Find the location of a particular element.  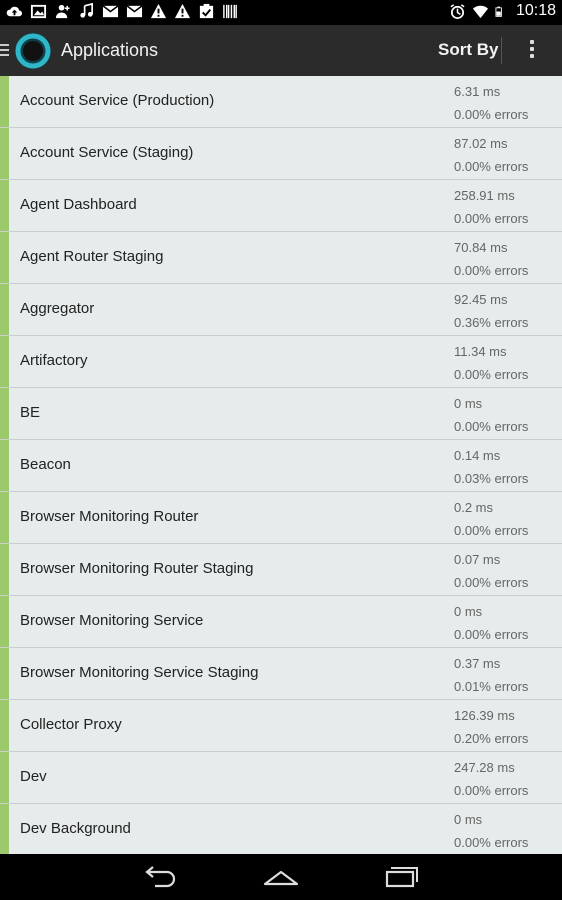

application-row: Dev 247.28 ms 0.00% errors is located at coordinates (281, 778).